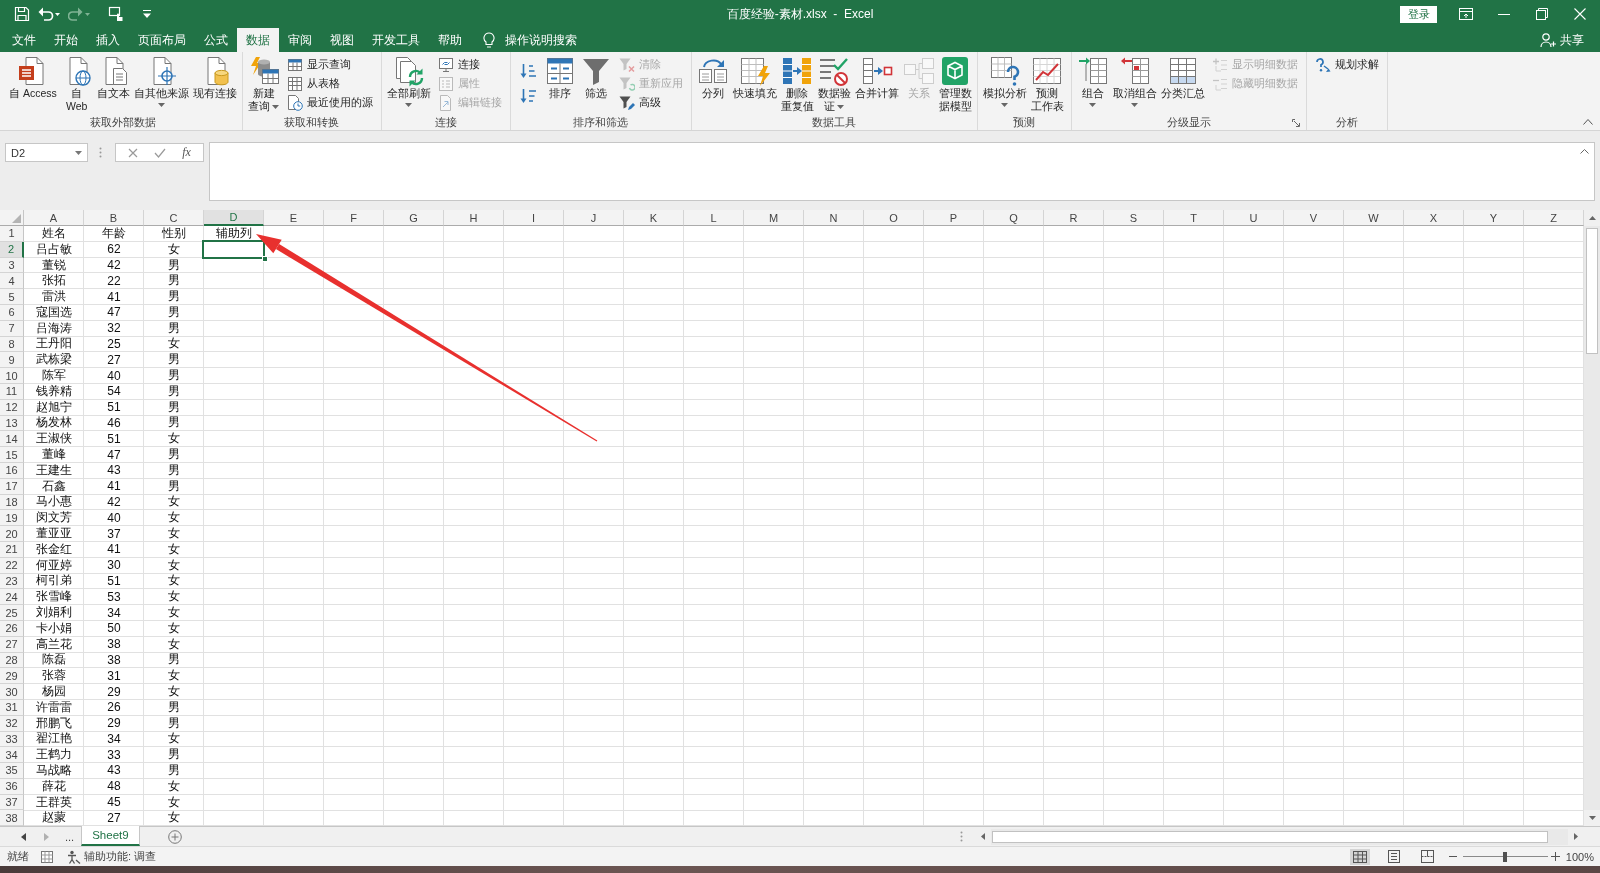  Describe the element at coordinates (12, 297) in the screenshot. I see `row-header: 5` at that location.